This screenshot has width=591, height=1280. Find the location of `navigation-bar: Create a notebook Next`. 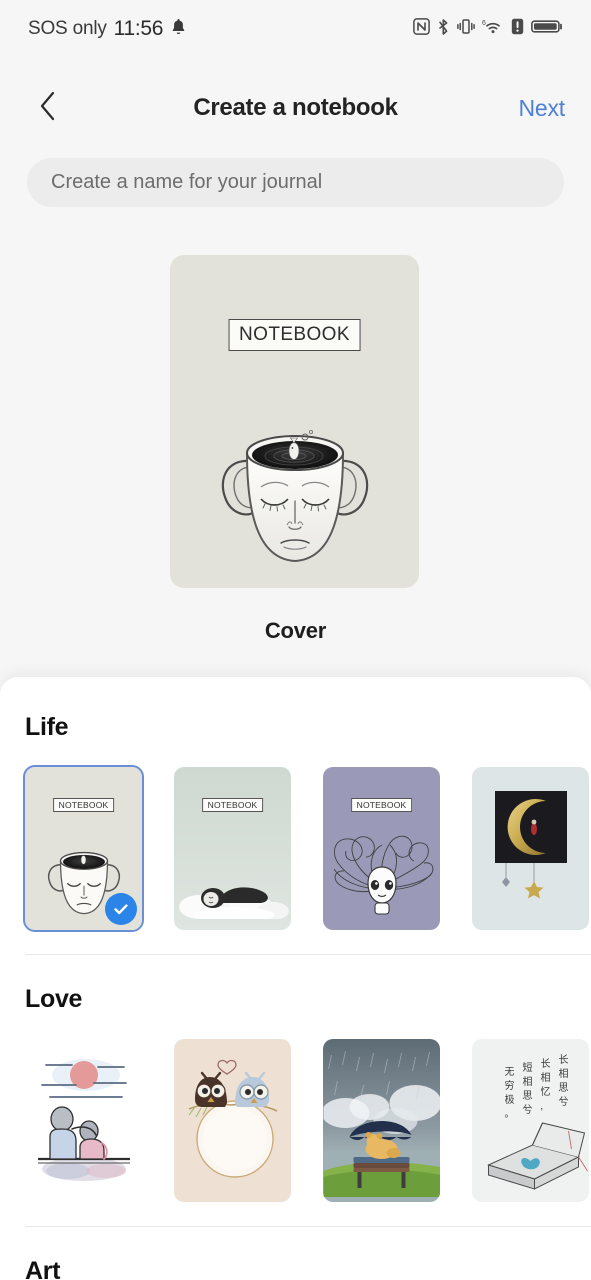

navigation-bar: Create a notebook Next is located at coordinates (295, 108).